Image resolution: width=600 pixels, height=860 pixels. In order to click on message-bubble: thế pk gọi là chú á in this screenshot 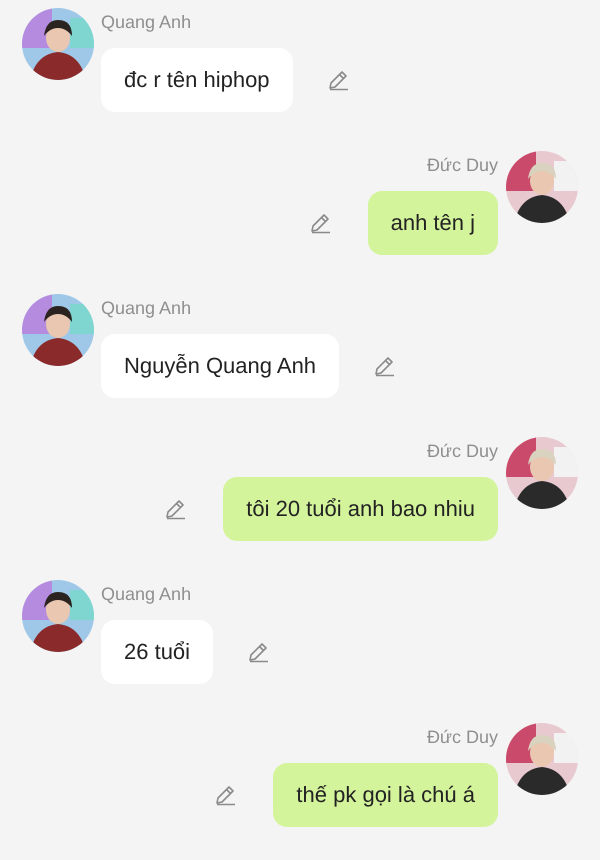, I will do `click(385, 795)`.